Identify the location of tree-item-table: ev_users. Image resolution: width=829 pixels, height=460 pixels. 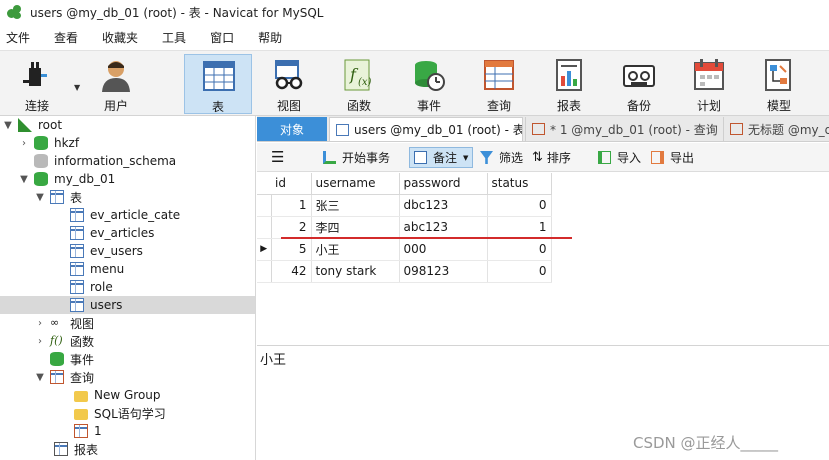
(127, 251).